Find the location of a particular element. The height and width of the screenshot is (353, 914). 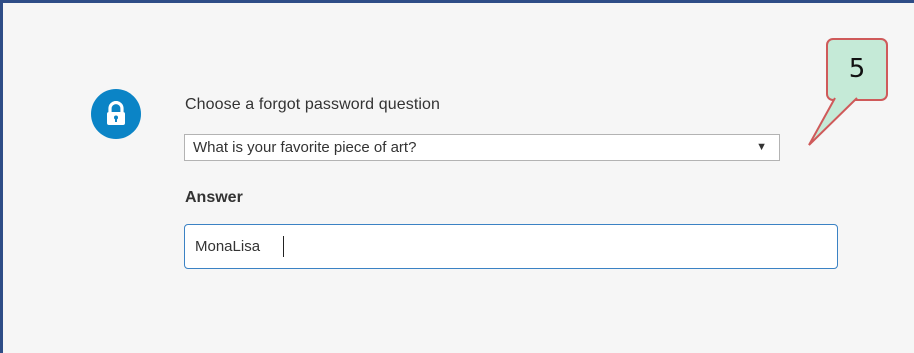

security-question-select: What is your favorite piece of art? ▼ is located at coordinates (482, 147).